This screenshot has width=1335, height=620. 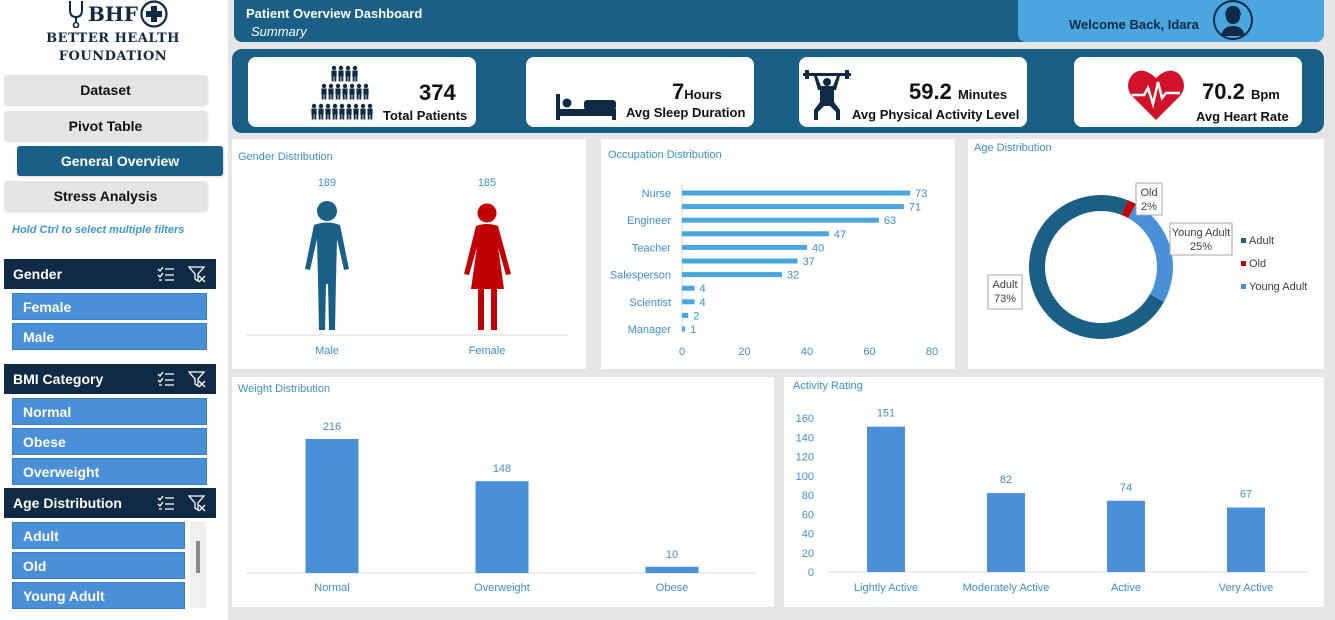 What do you see at coordinates (805, 438) in the screenshot?
I see `activity-tick-label: 140` at bounding box center [805, 438].